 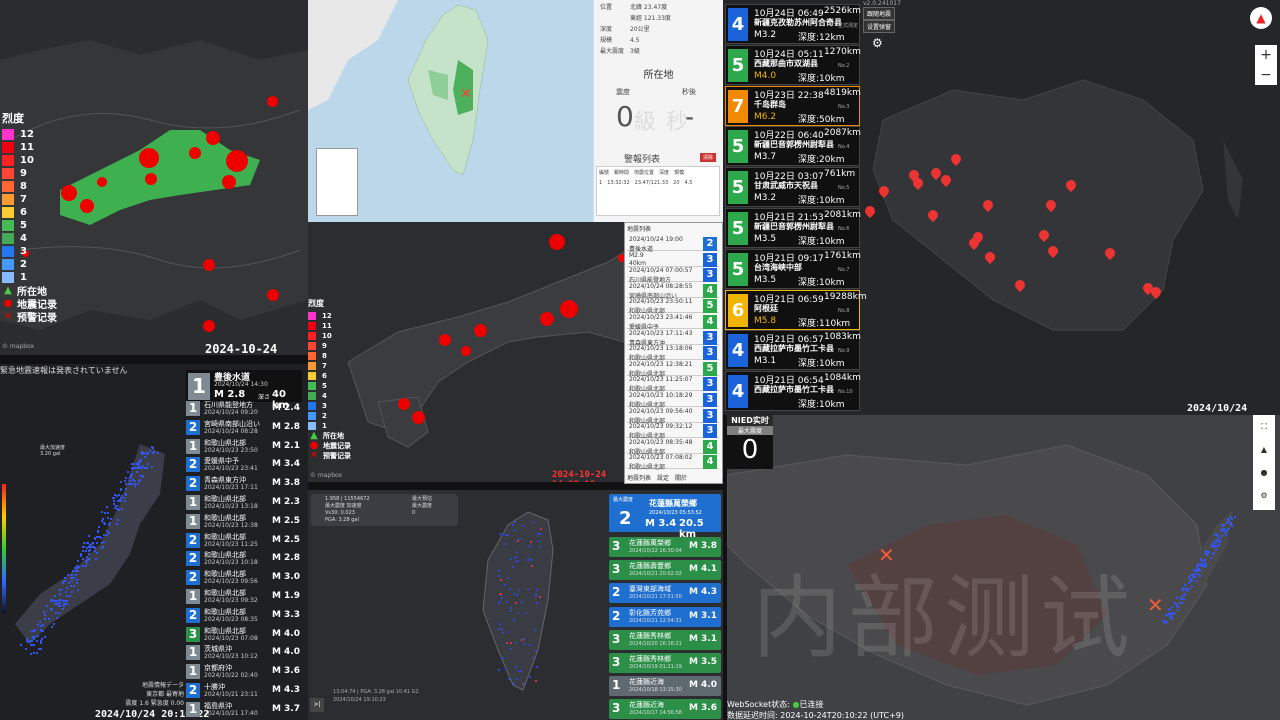 What do you see at coordinates (665, 616) in the screenshot?
I see `list-item: 2 彰化縣芳苑鄉 2024/10/21 12:54:31 M 3.1` at bounding box center [665, 616].